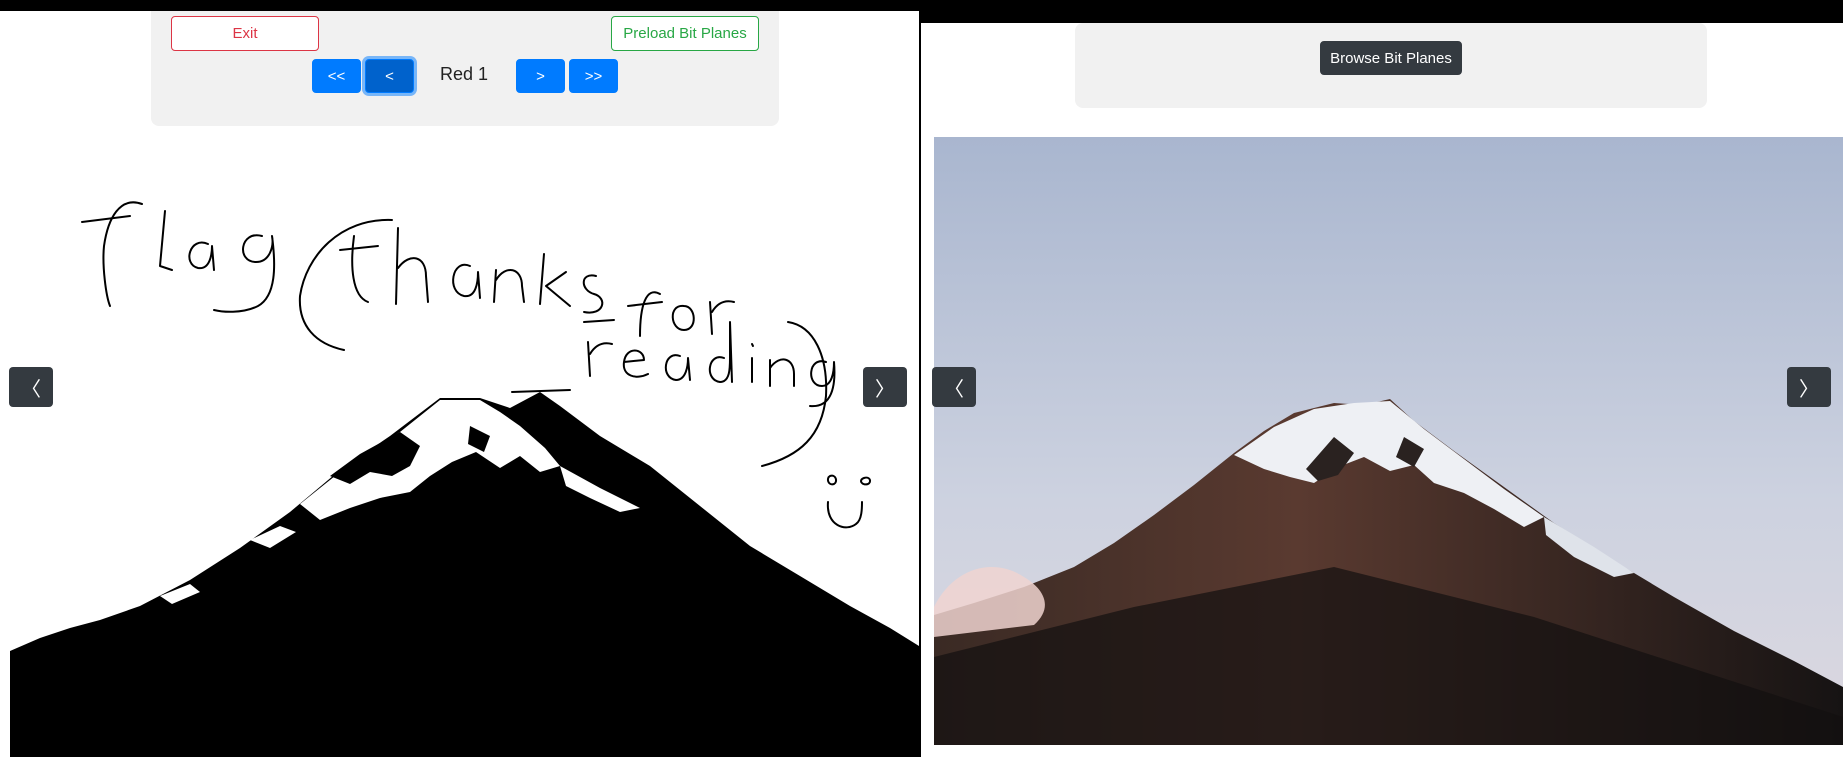 The width and height of the screenshot is (1843, 757). I want to click on prev-plane-button: <, so click(389, 76).